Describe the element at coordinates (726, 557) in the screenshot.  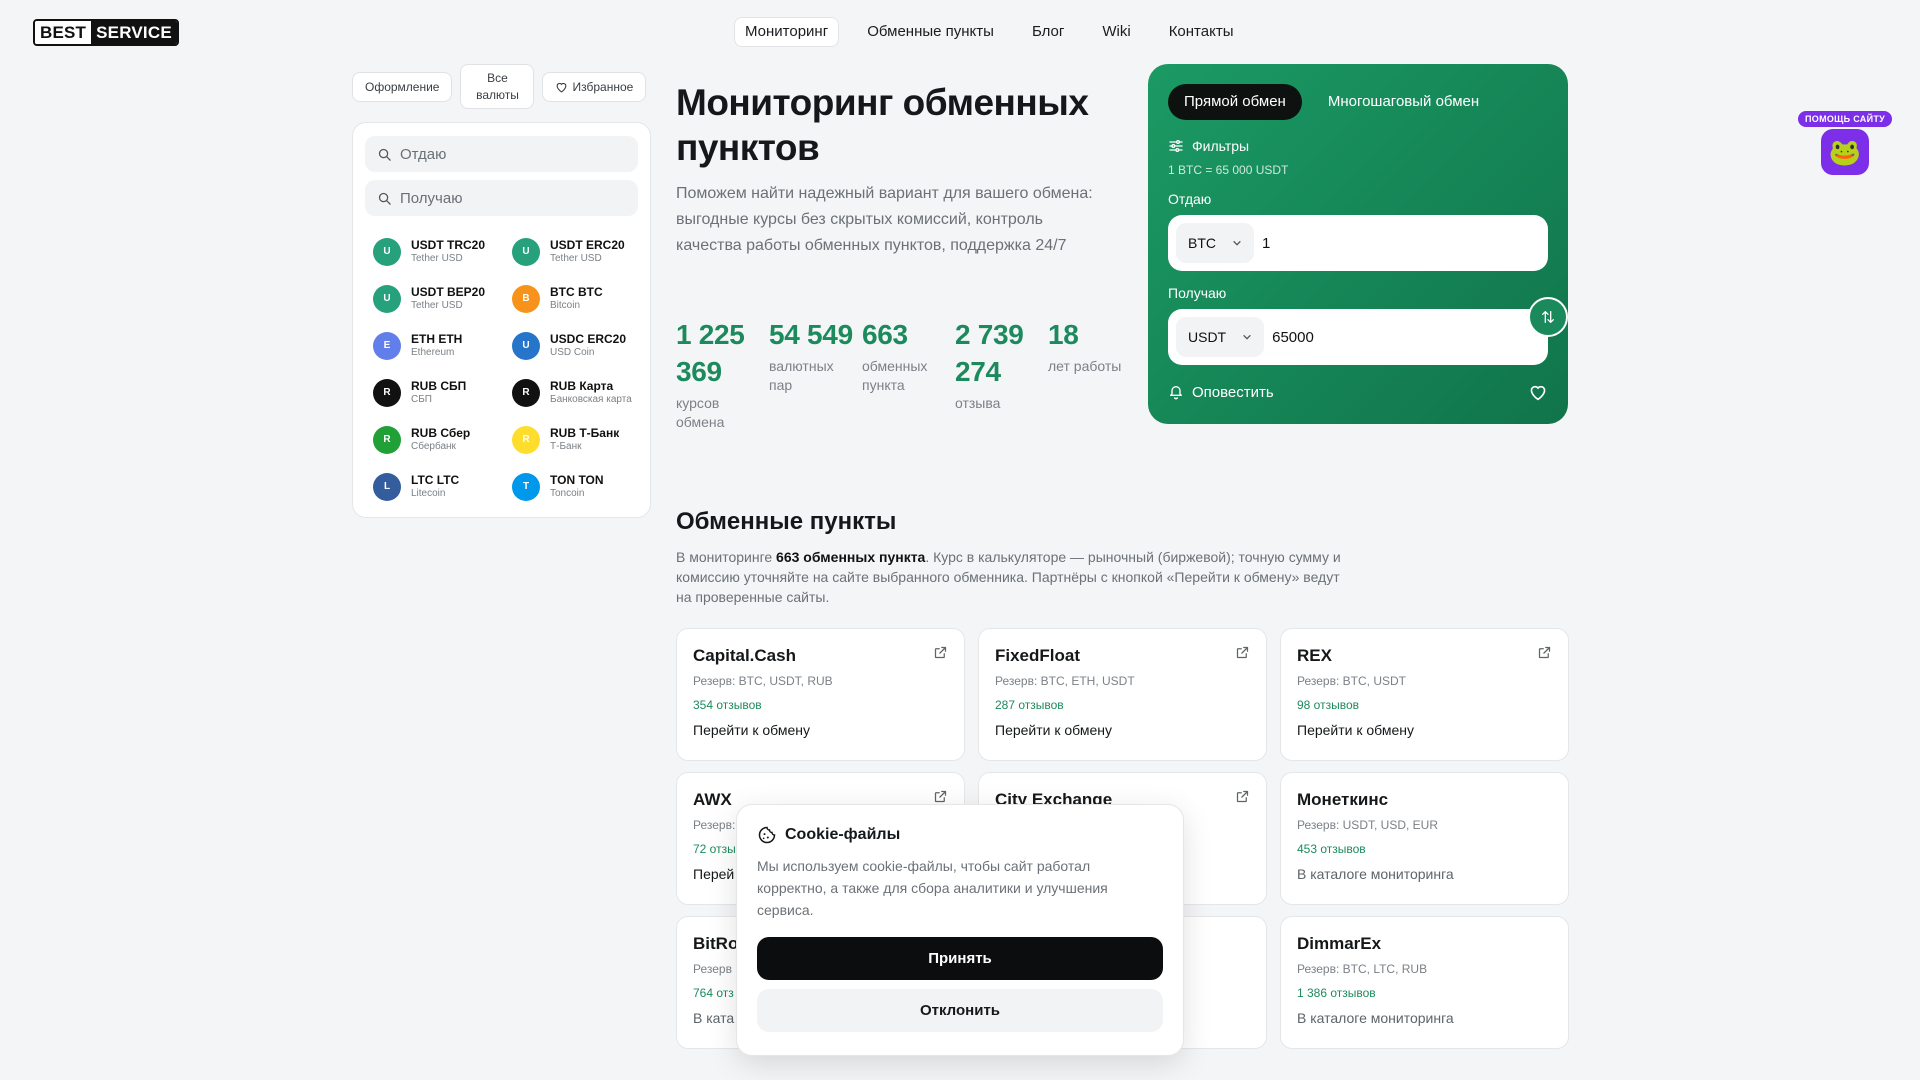
I see `desc-prefix: В мониторинге` at that location.